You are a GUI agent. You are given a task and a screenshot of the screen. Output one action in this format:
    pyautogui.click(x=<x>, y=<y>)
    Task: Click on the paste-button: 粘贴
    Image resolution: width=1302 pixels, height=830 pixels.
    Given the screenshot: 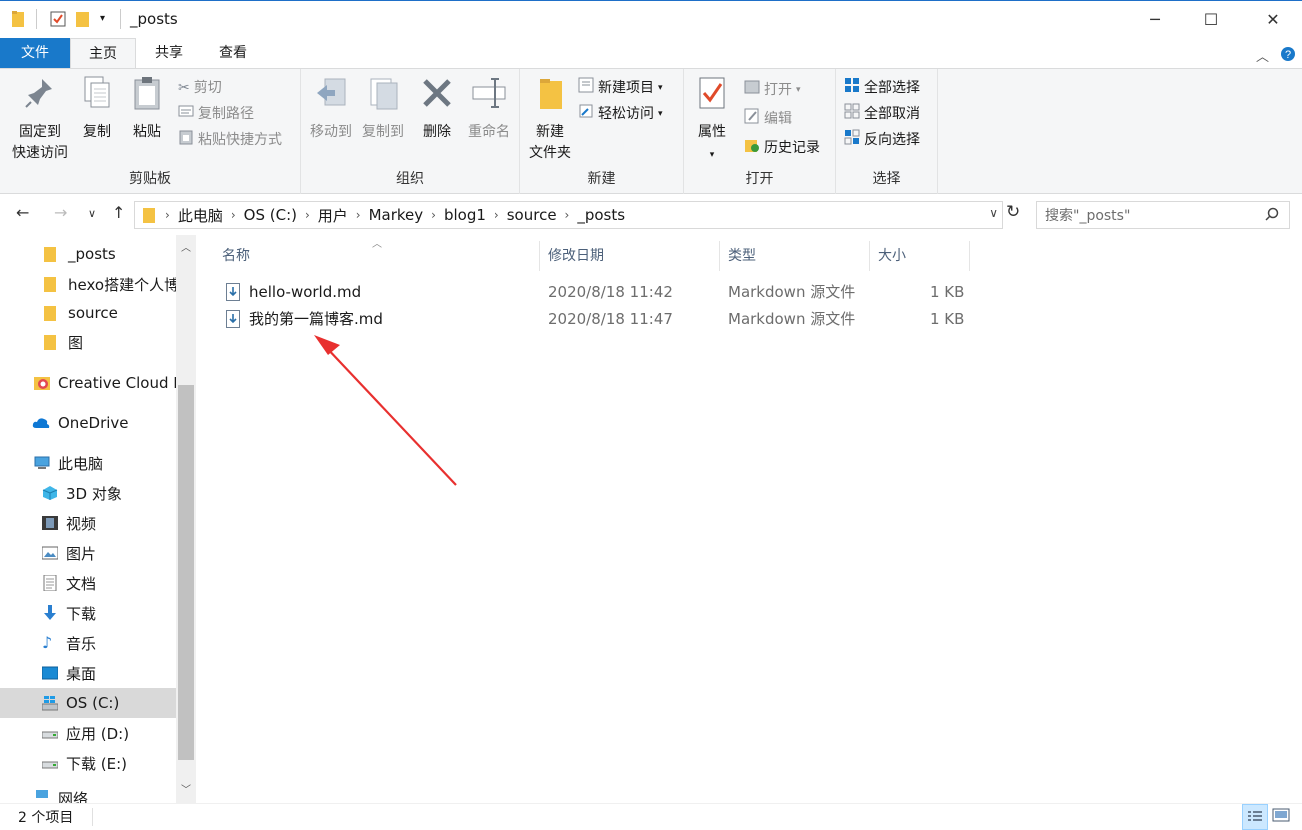 What is the action you would take?
    pyautogui.click(x=147, y=109)
    